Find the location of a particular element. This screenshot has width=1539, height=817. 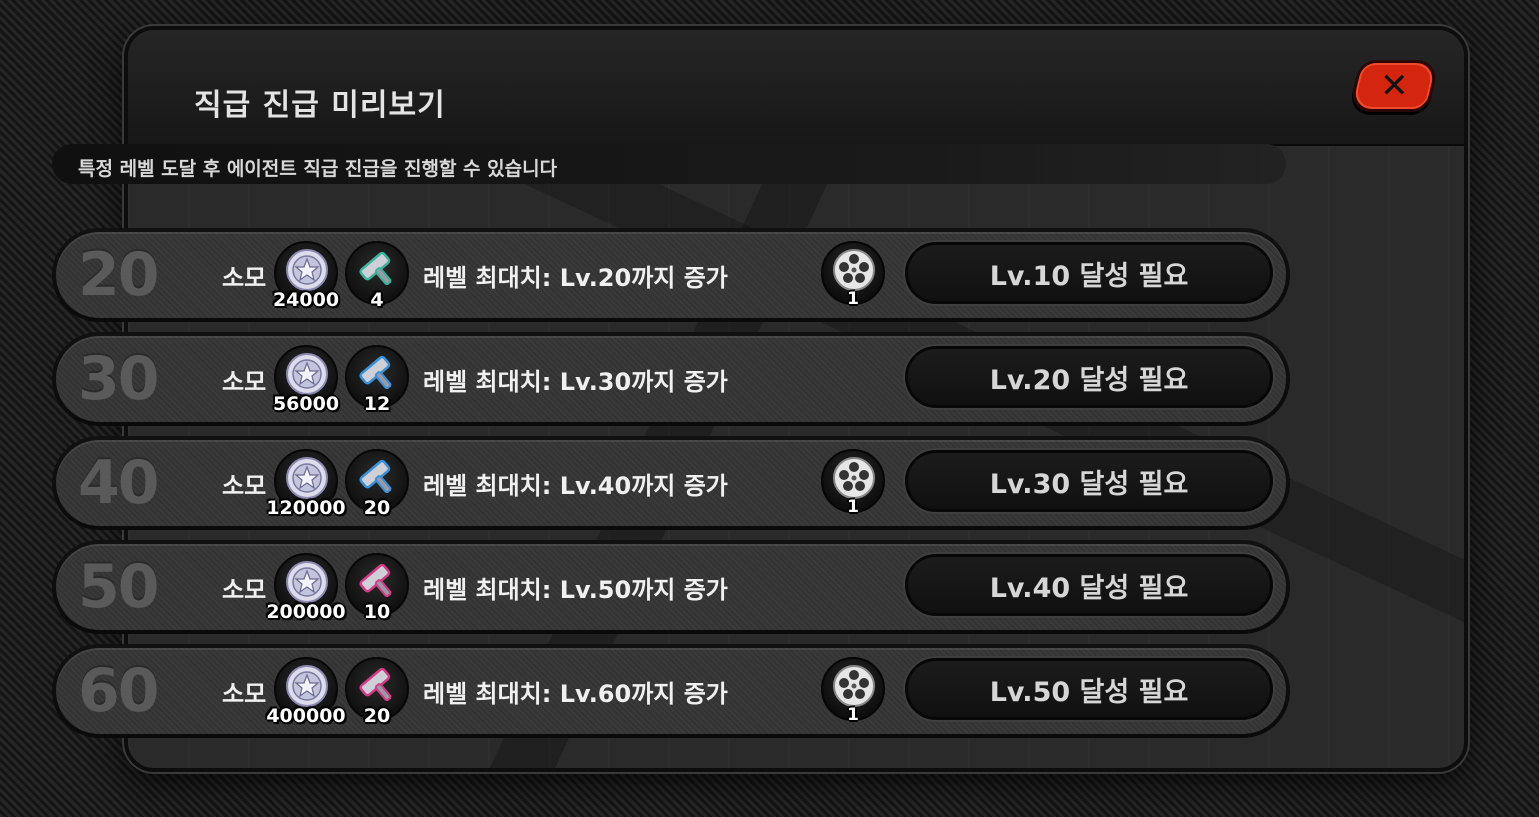

requirement-button: Lv.30 달성 필요 is located at coordinates (1089, 481).